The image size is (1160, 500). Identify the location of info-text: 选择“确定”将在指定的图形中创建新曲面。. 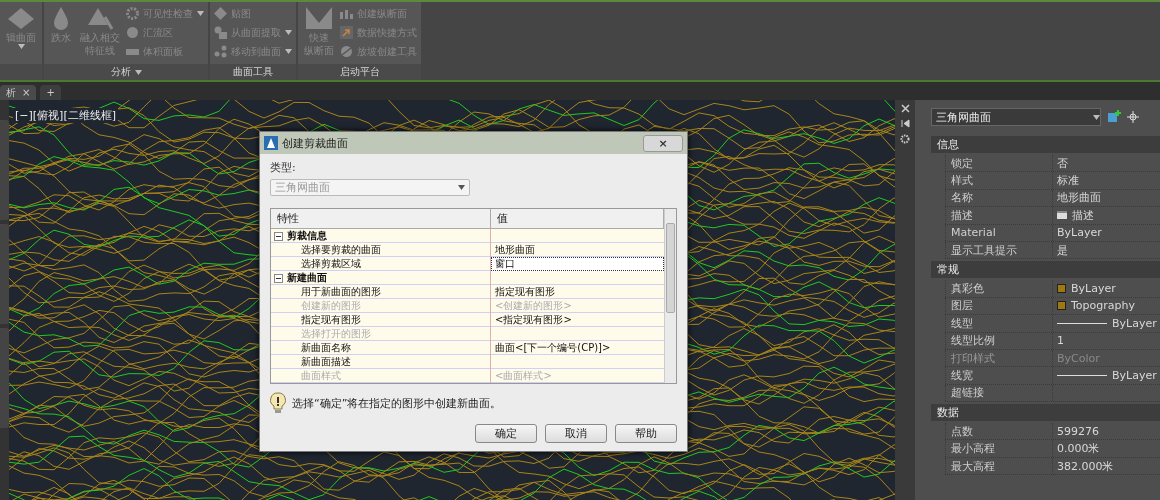
(397, 403).